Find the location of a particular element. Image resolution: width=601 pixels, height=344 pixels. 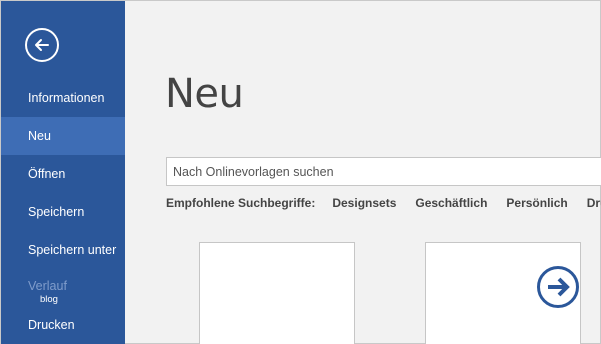

sidebar-item-speichern-unter: Speichern unter is located at coordinates (63, 250).